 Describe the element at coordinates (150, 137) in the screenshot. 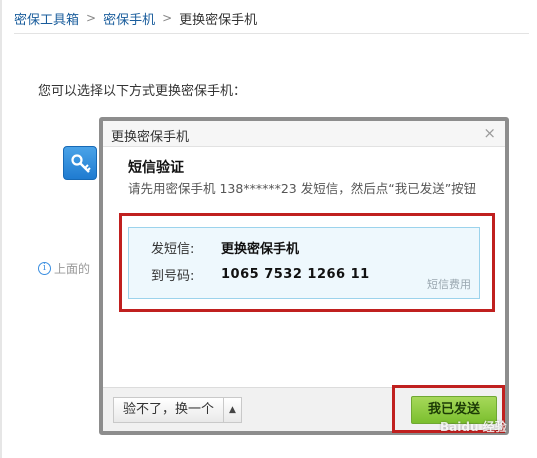

I see `dialog-title: 更换密保手机` at that location.